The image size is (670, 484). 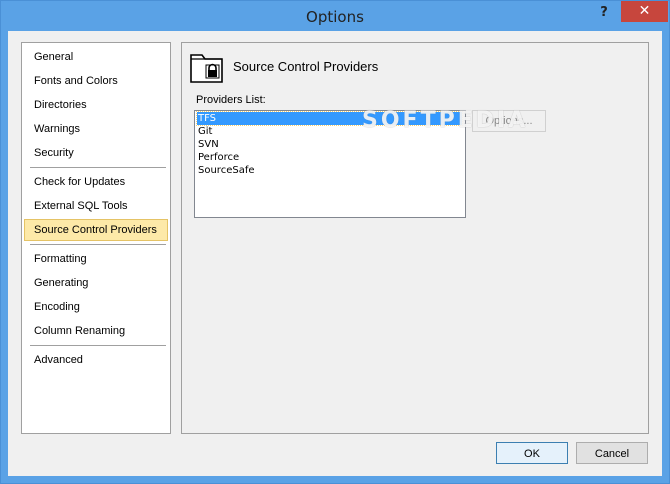 I want to click on provider-item-git: Git, so click(x=329, y=131).